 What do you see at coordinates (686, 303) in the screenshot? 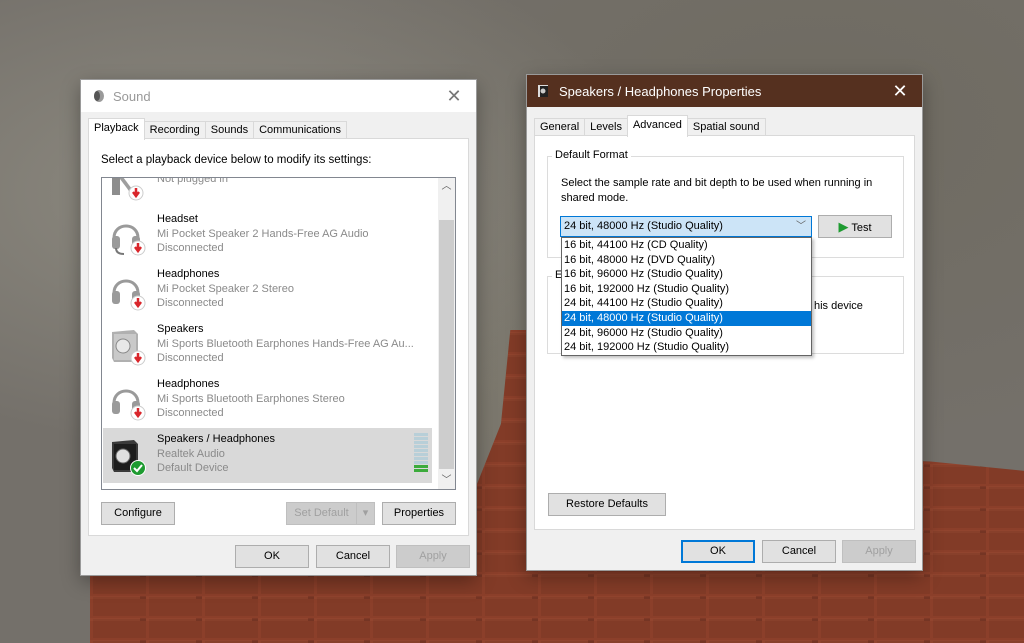
I see `format-option: 24 bit, 44100 Hz (Studio Quality)` at bounding box center [686, 303].